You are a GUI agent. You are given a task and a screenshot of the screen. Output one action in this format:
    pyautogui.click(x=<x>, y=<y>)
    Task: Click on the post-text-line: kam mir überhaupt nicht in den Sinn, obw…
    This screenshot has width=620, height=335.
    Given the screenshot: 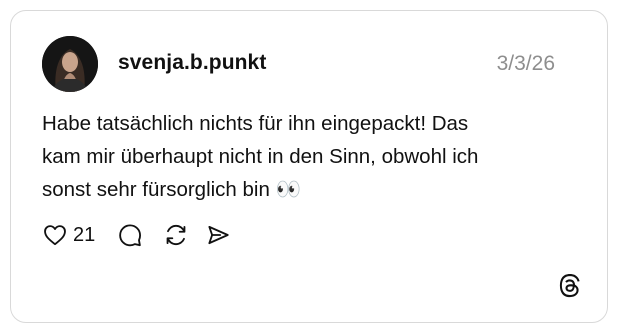 What is the action you would take?
    pyautogui.click(x=260, y=156)
    